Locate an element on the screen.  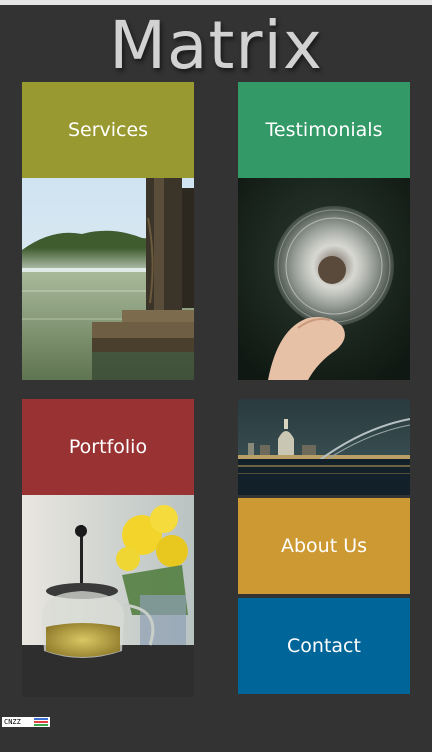
testimonials-label: Testimonials is located at coordinates (324, 130).